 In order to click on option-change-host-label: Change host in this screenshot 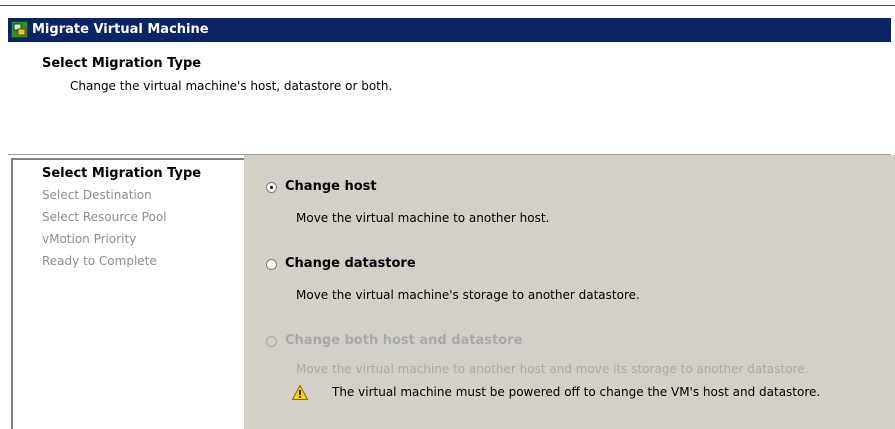, I will do `click(331, 186)`.